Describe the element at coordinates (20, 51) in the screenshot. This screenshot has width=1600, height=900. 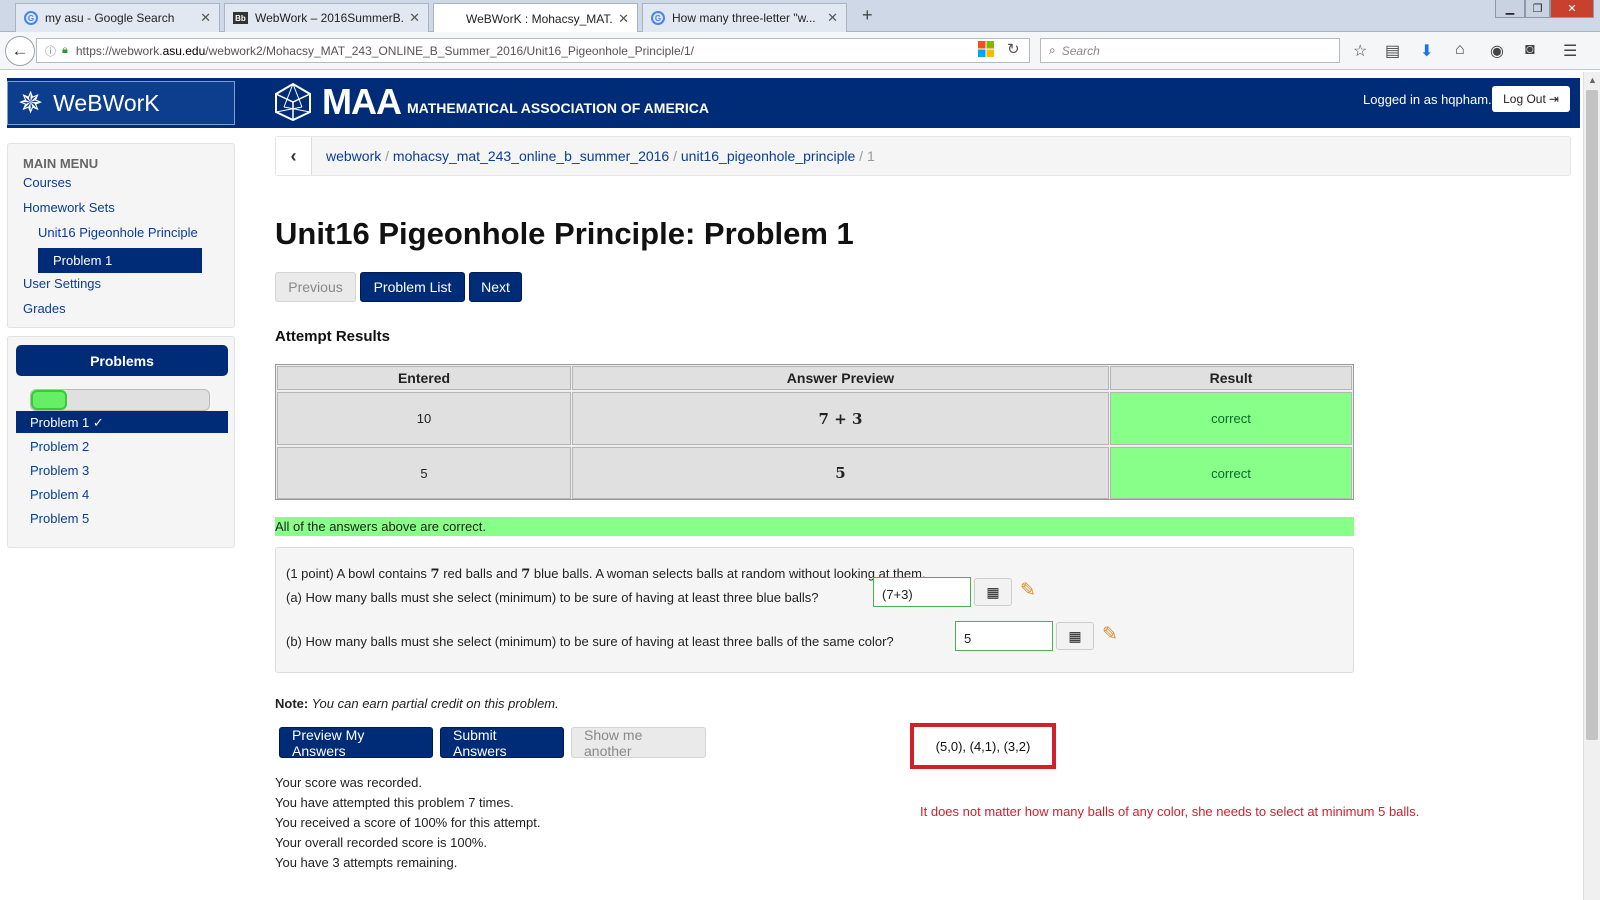
I see `back-arrow-icon: ←` at that location.